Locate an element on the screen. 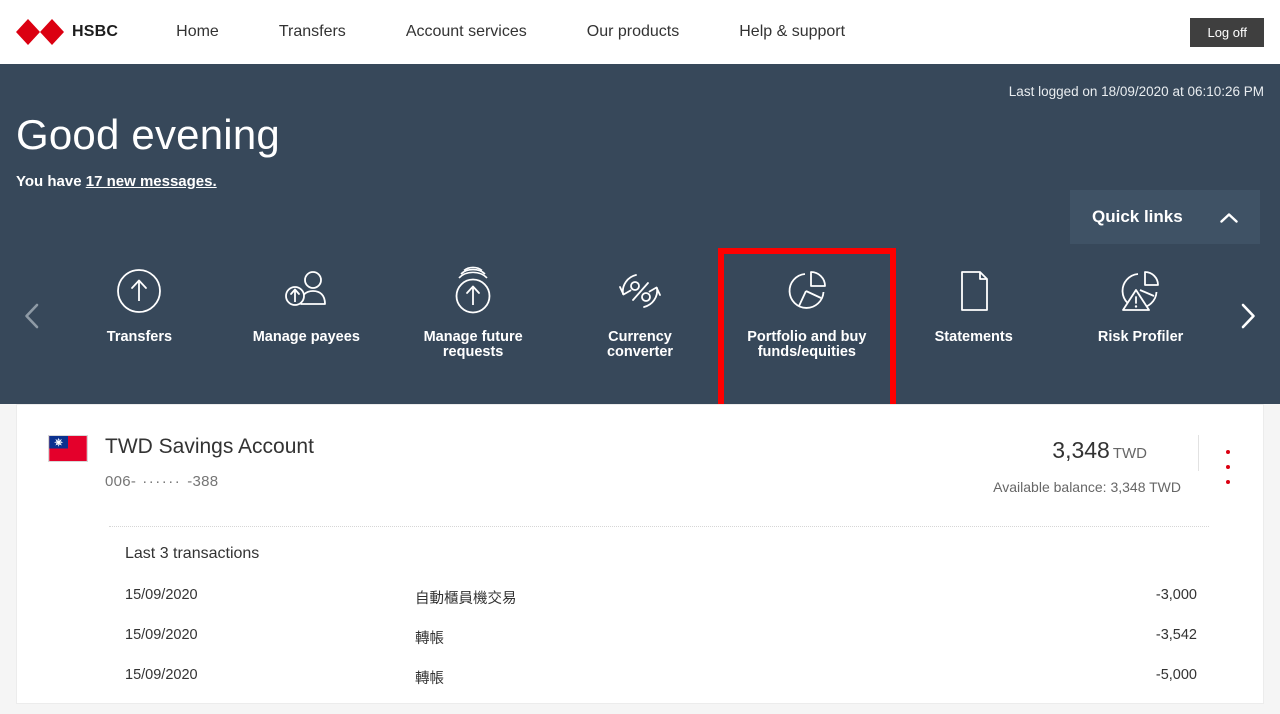 This screenshot has width=1280, height=714. chevron-right-icon is located at coordinates (1248, 316).